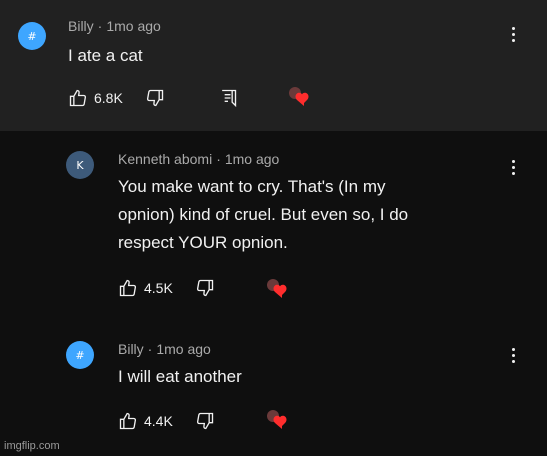  What do you see at coordinates (180, 376) in the screenshot?
I see `comment-text: I will eat another` at bounding box center [180, 376].